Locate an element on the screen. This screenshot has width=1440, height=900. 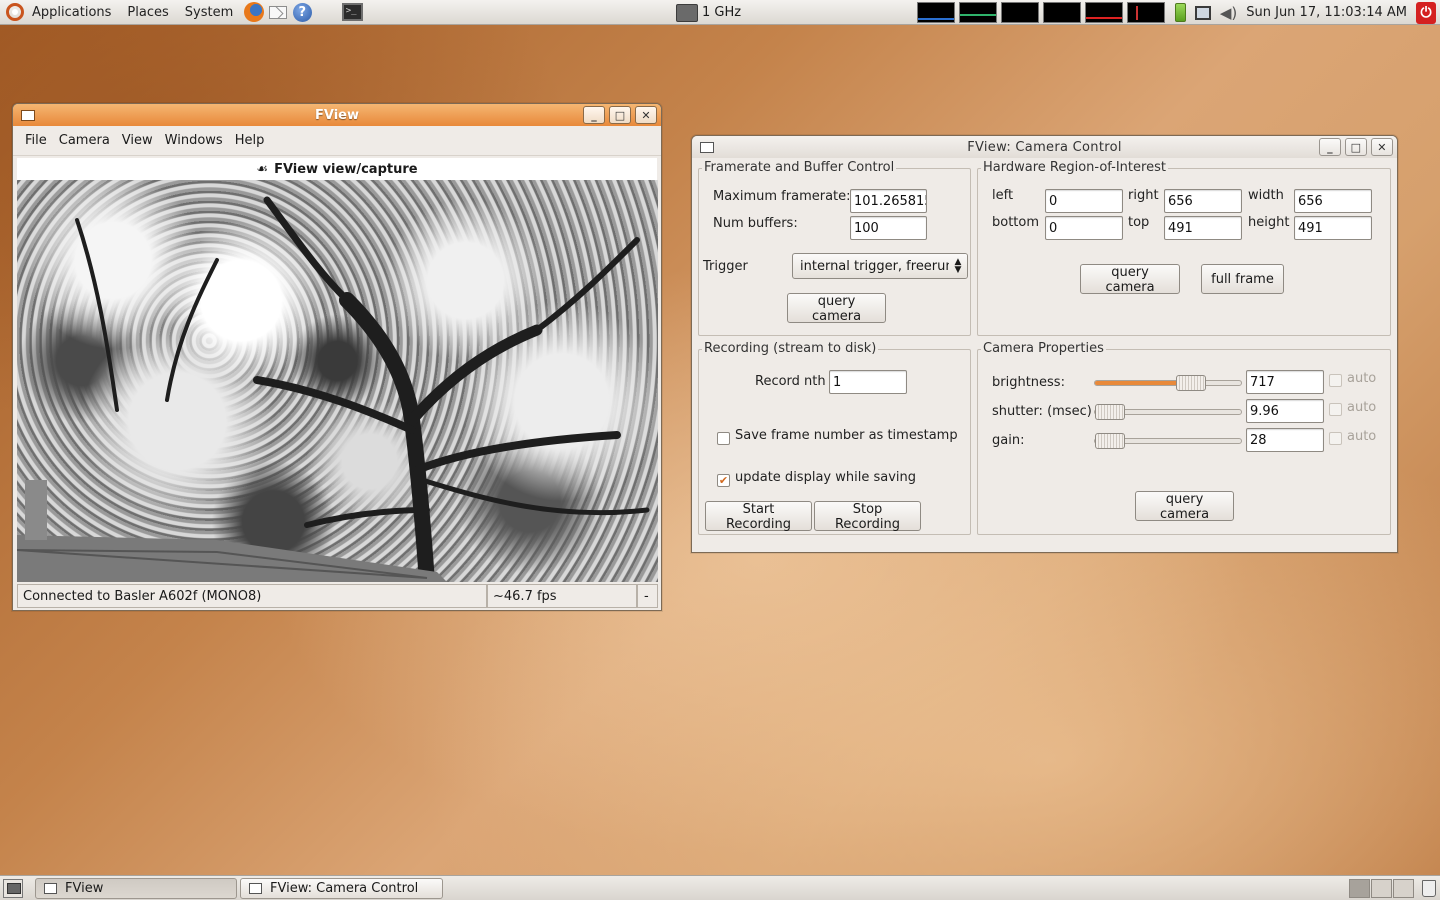
shutter-slider is located at coordinates (1168, 412).